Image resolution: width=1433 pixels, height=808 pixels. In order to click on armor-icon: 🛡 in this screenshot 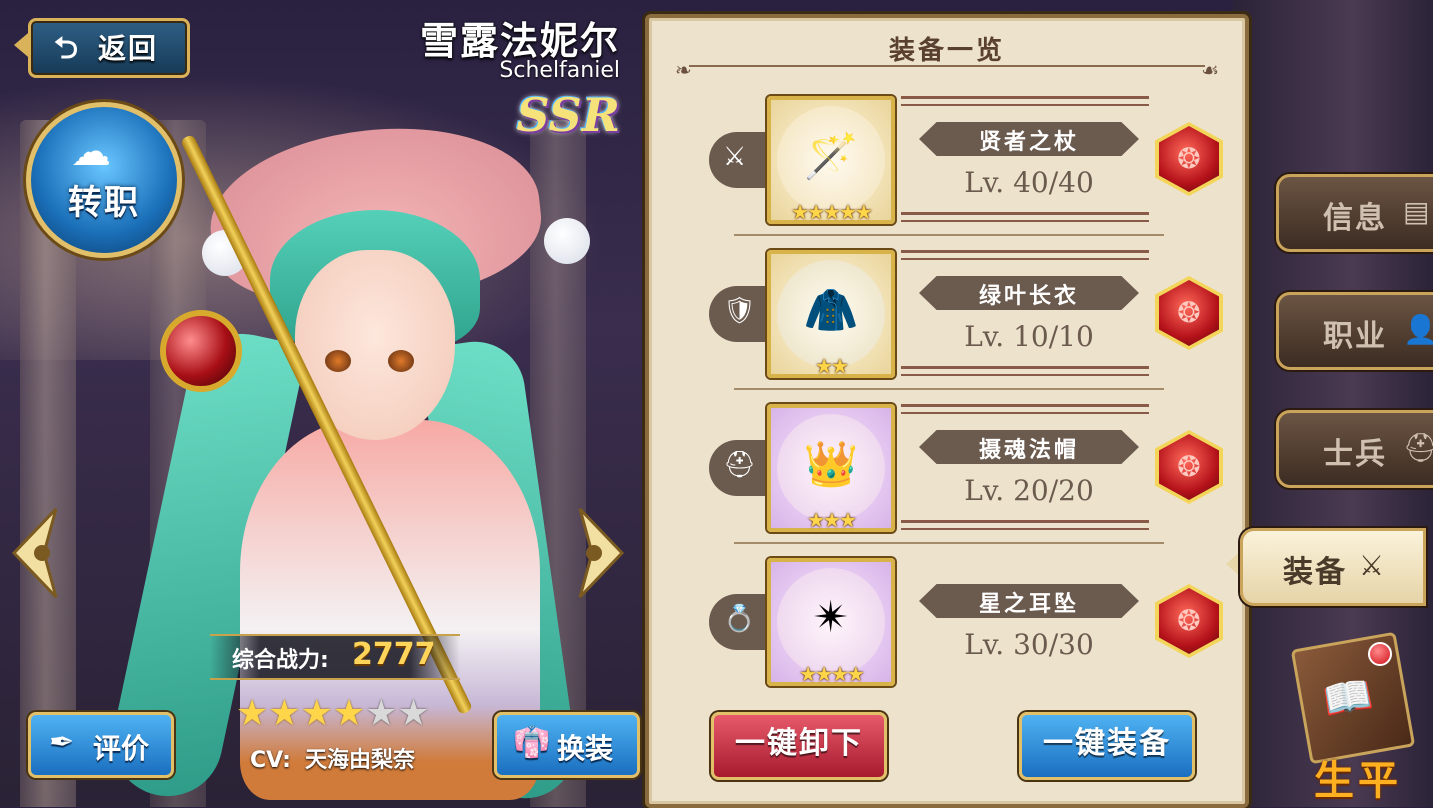, I will do `click(740, 311)`.